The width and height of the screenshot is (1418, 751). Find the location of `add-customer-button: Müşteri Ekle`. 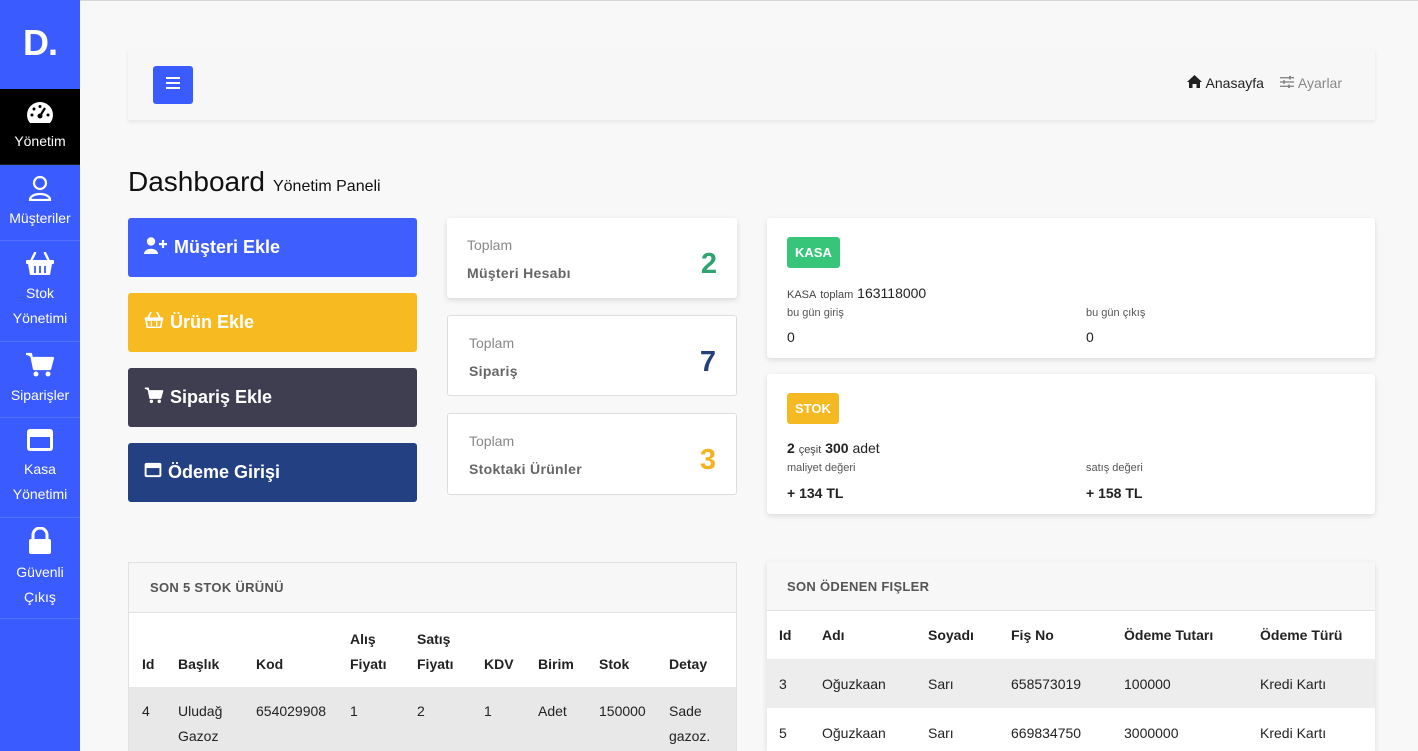

add-customer-button: Müşteri Ekle is located at coordinates (272, 247).